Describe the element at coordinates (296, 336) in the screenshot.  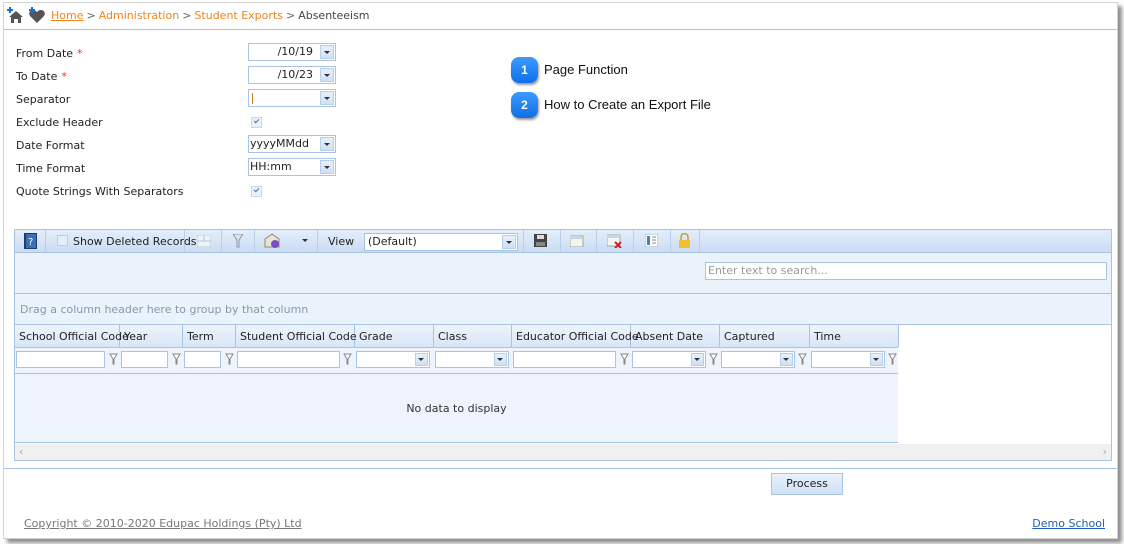
I see `column-header: Student Official Code` at that location.